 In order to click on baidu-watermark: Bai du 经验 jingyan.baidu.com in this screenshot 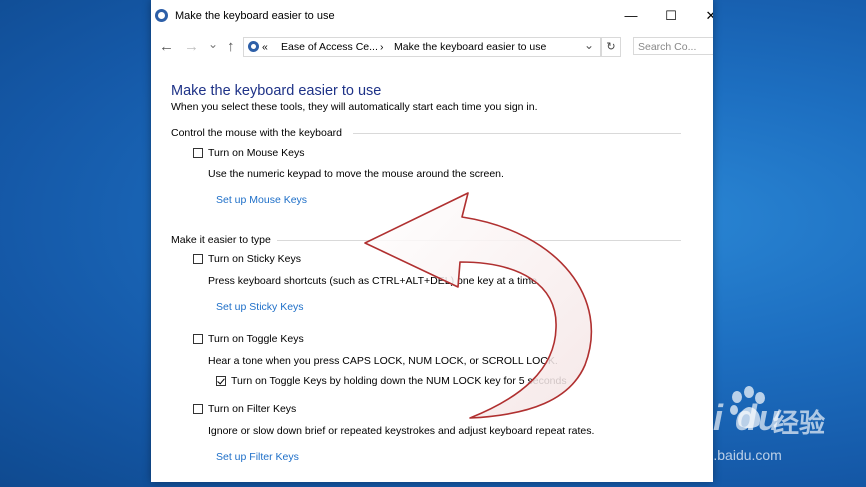, I will do `click(762, 432)`.